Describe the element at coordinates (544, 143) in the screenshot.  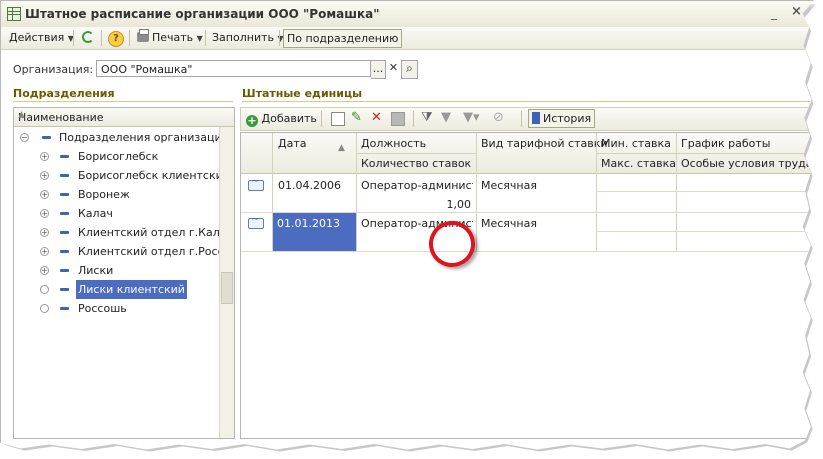
I see `column-rate-type: Вид тарифной ставки` at that location.